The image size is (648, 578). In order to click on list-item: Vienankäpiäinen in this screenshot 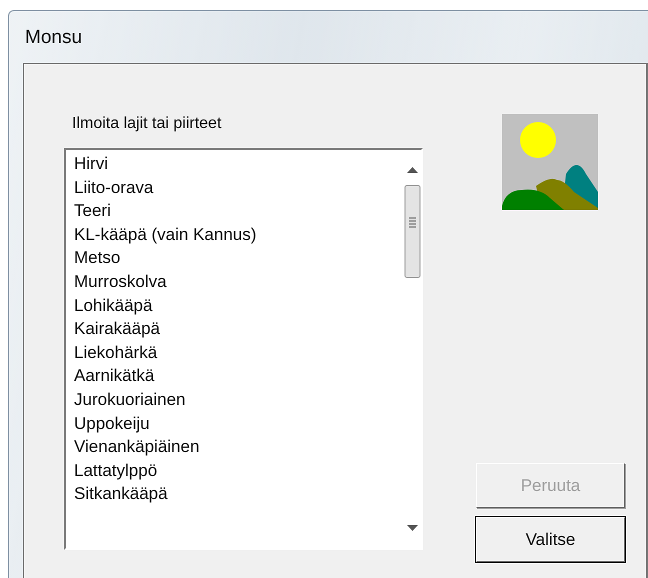, I will do `click(137, 447)`.